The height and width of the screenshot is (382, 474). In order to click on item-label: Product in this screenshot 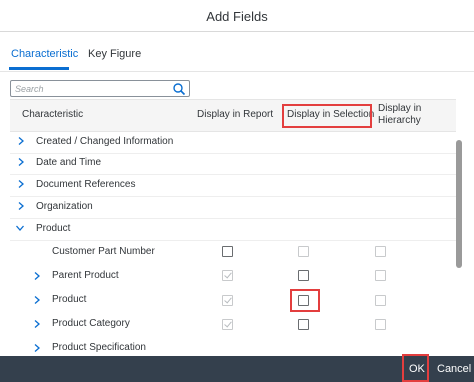, I will do `click(69, 299)`.